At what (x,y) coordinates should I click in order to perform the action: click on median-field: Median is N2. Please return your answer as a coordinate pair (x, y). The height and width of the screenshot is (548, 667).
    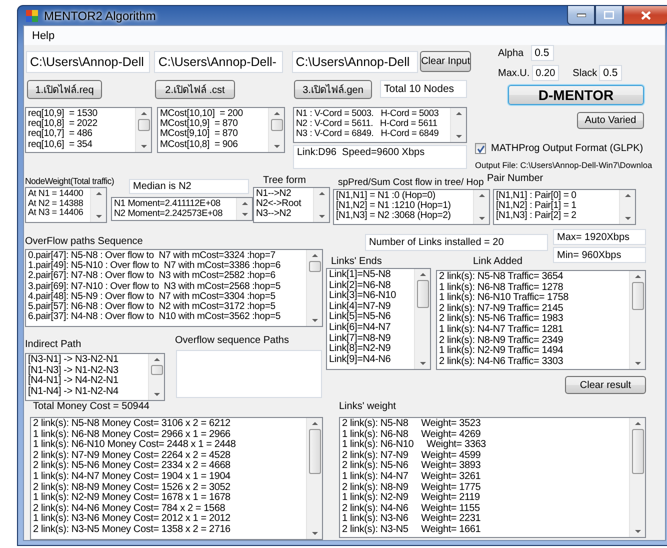
    Looking at the image, I should click on (189, 186).